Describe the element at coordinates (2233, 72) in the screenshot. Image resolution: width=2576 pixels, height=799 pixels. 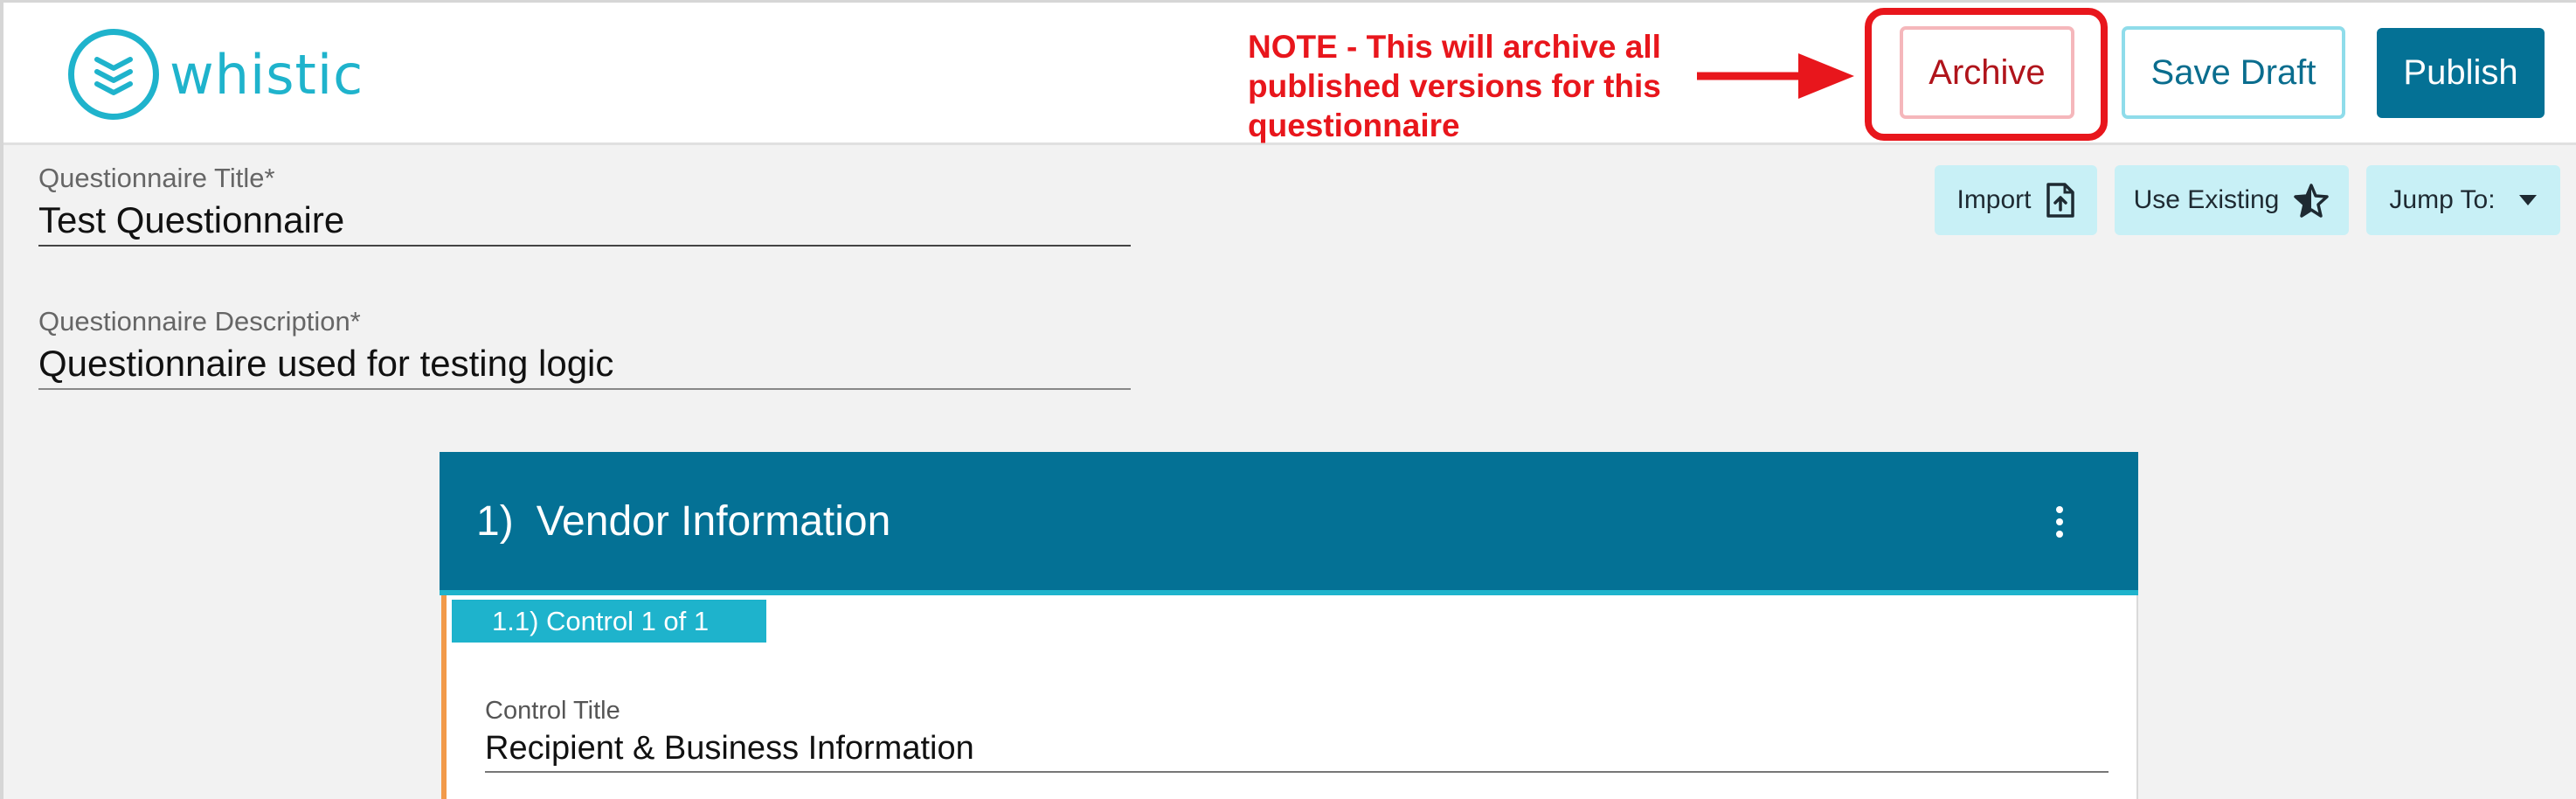
I see `save-draft-button: Save Draft` at that location.